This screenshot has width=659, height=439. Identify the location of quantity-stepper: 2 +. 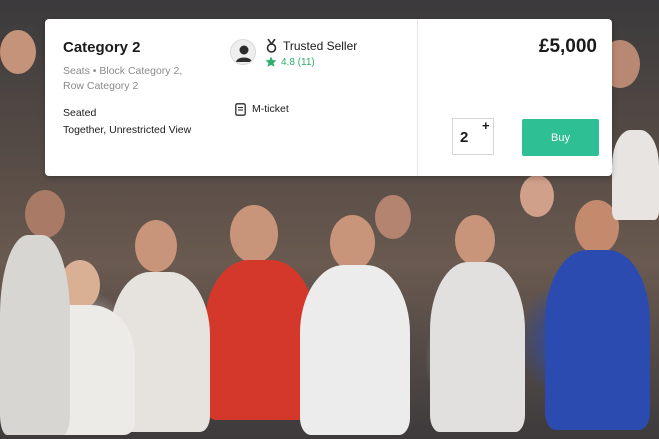
(473, 136).